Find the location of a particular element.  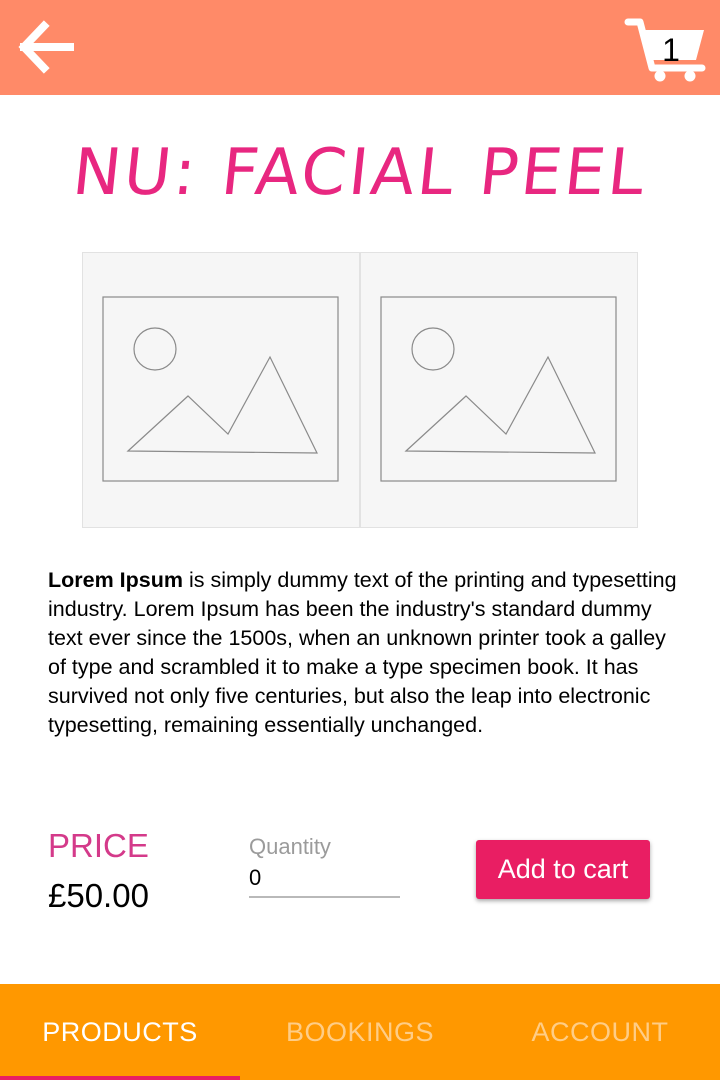

active-tab-indicator is located at coordinates (120, 1078).